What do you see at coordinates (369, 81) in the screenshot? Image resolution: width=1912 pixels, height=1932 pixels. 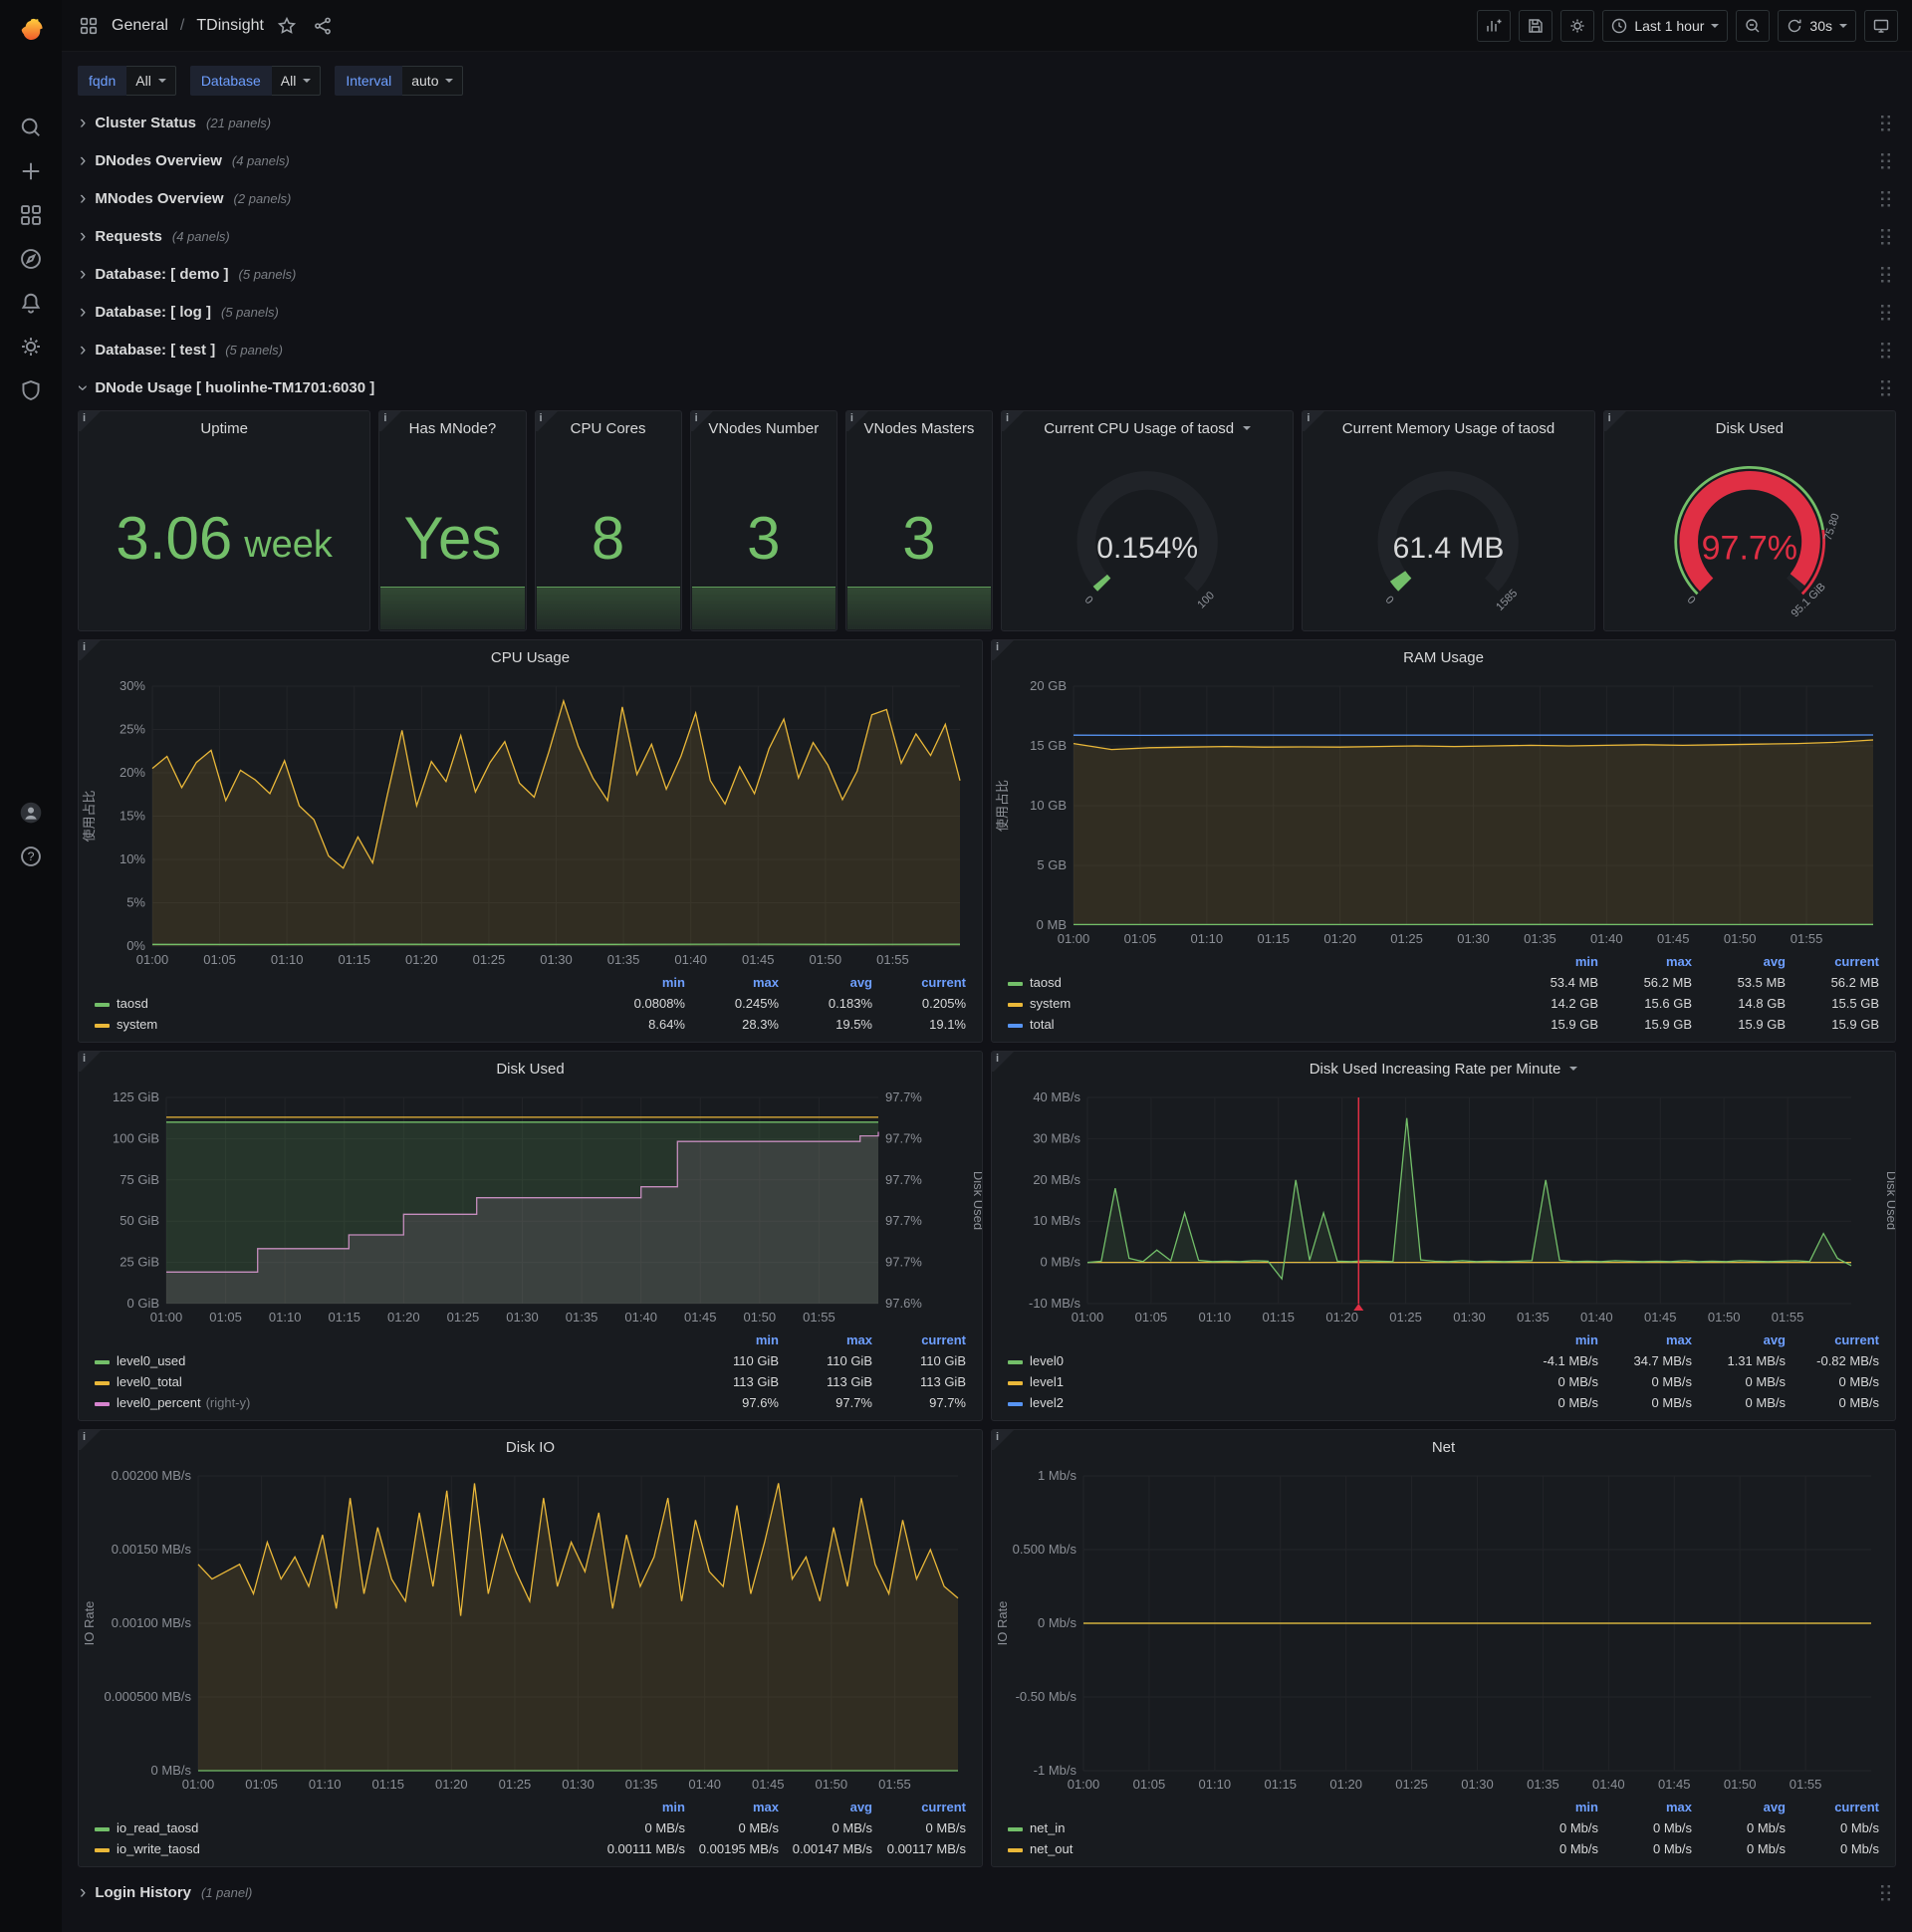 I see `variable-label: Interval` at bounding box center [369, 81].